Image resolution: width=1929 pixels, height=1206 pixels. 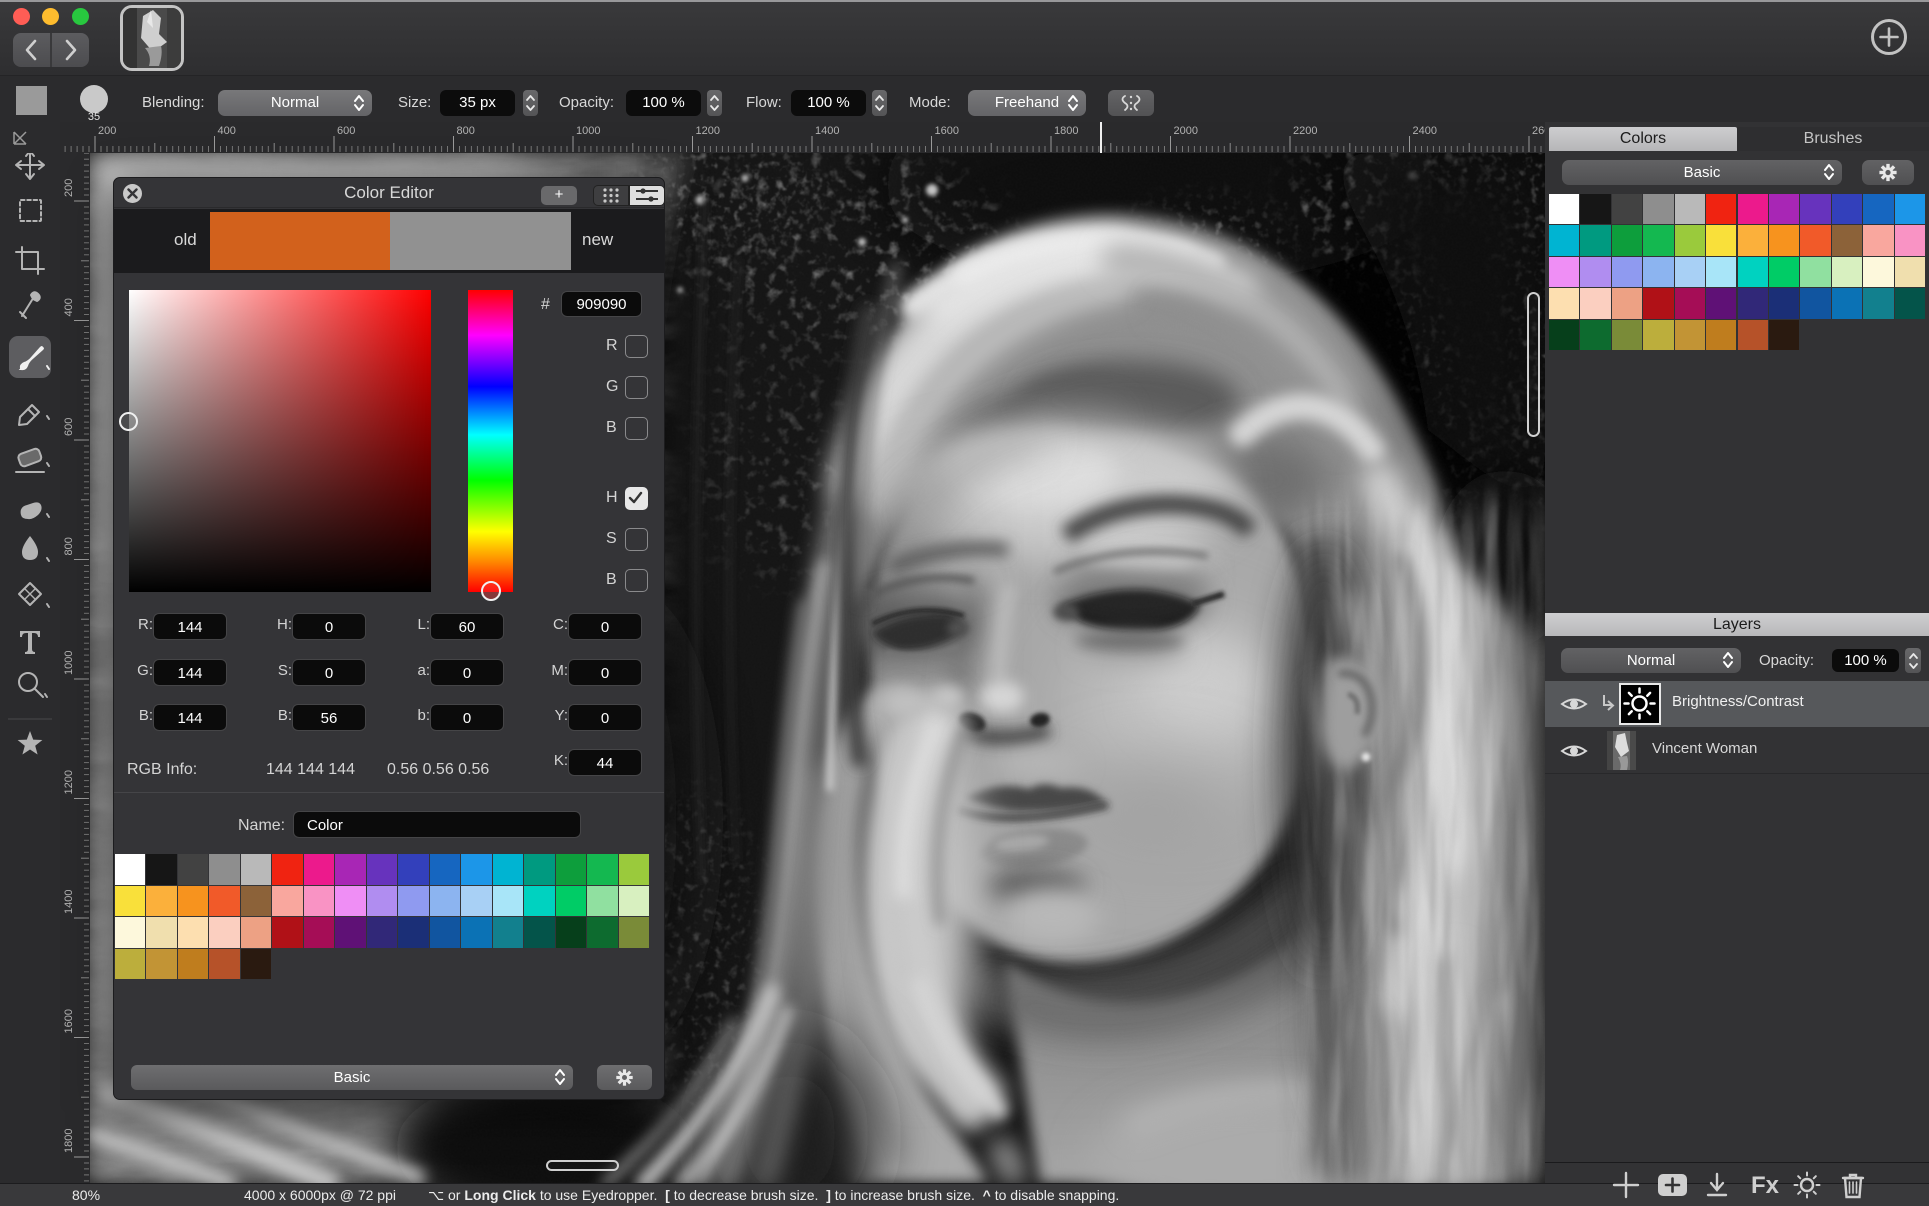 I want to click on svg-text: Fx, so click(x=1765, y=1185).